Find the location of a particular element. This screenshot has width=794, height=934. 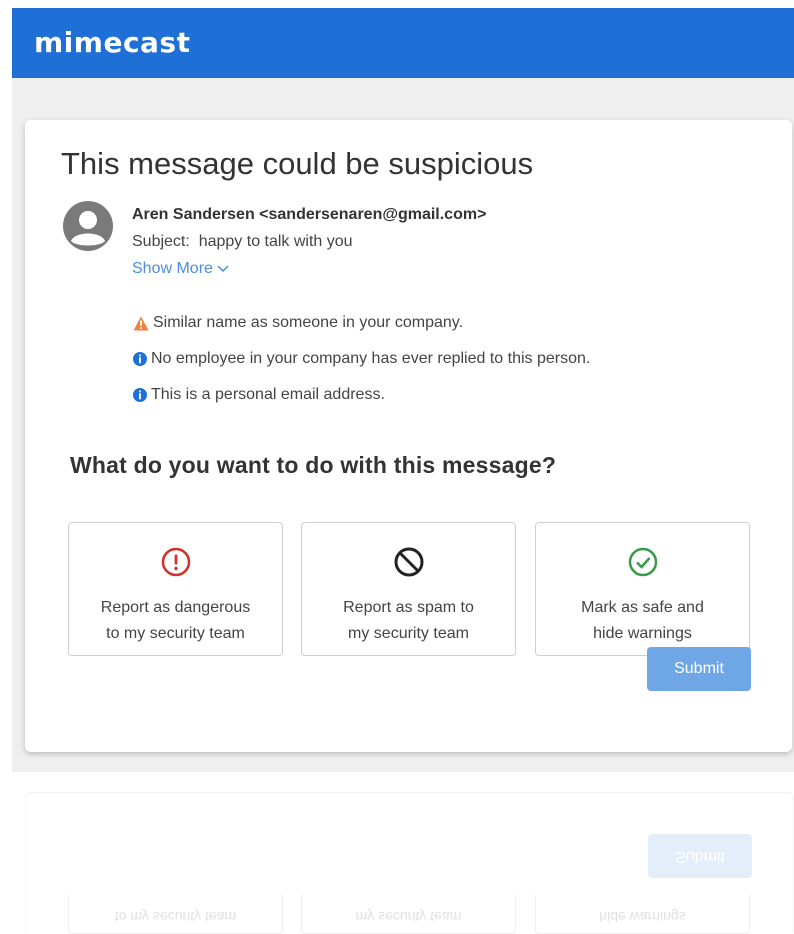

report-dangerous-option: Report as dangerous to my security team is located at coordinates (175, 589).